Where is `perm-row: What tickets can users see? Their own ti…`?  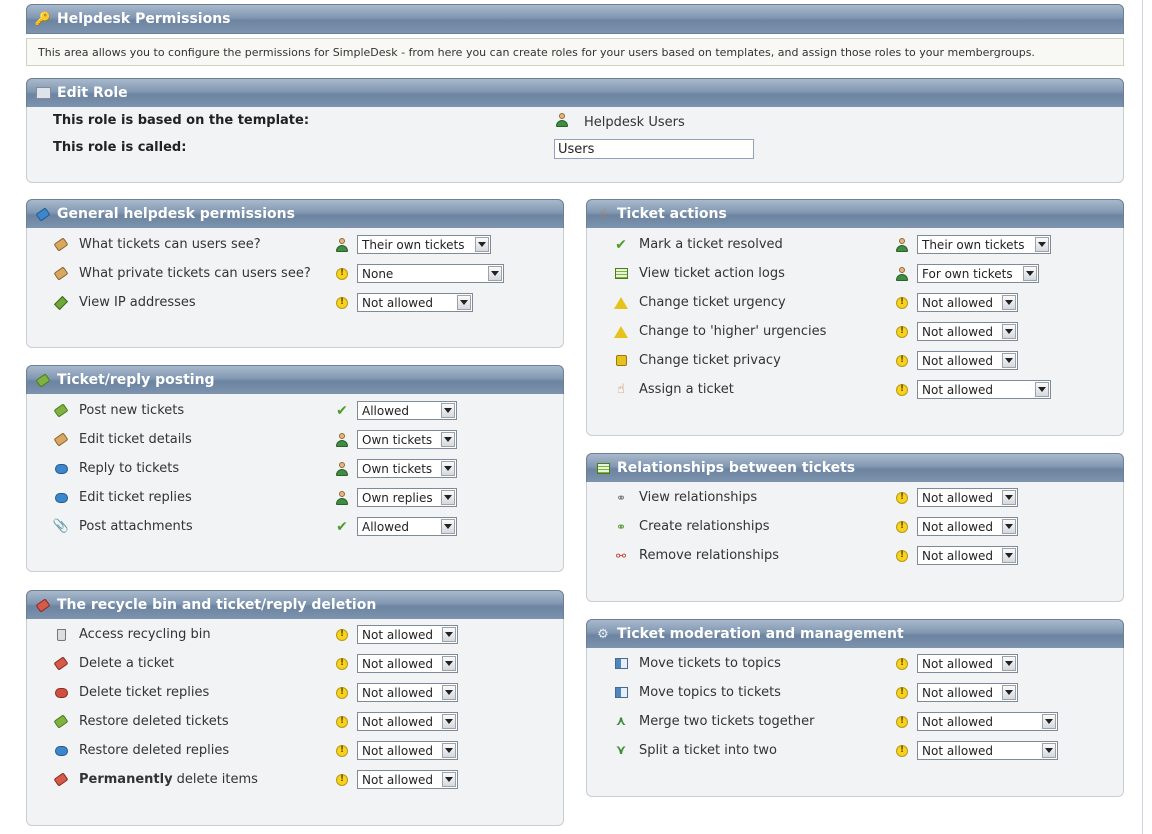
perm-row: What tickets can users see? Their own ti… is located at coordinates (295, 244).